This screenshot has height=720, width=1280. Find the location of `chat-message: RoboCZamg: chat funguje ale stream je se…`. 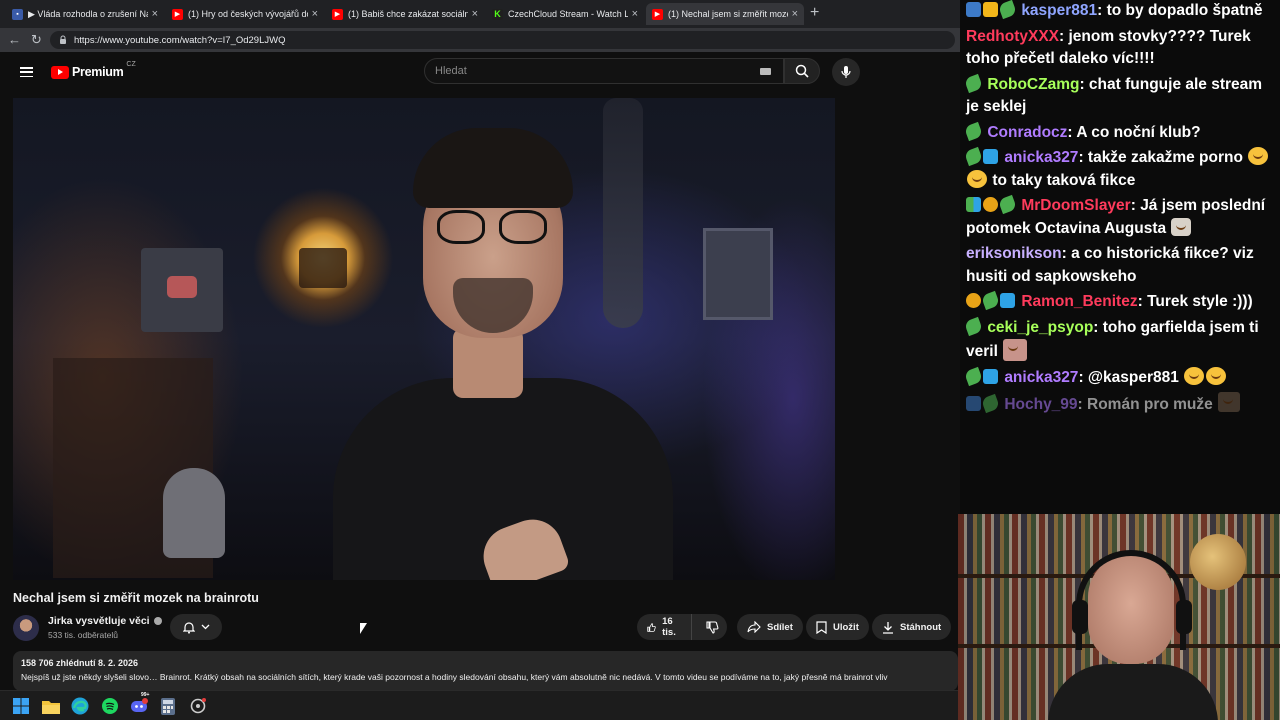

chat-message: RoboCZamg: chat funguje ale stream je se… is located at coordinates (1118, 96).